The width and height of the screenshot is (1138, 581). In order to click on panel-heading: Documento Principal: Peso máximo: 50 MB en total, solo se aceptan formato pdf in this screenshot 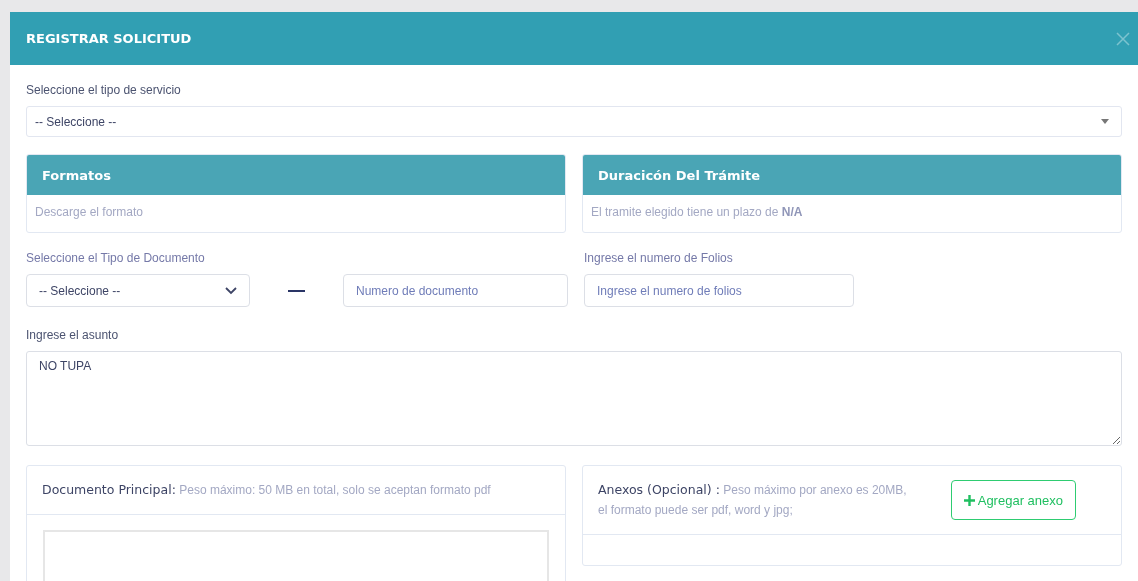, I will do `click(266, 490)`.